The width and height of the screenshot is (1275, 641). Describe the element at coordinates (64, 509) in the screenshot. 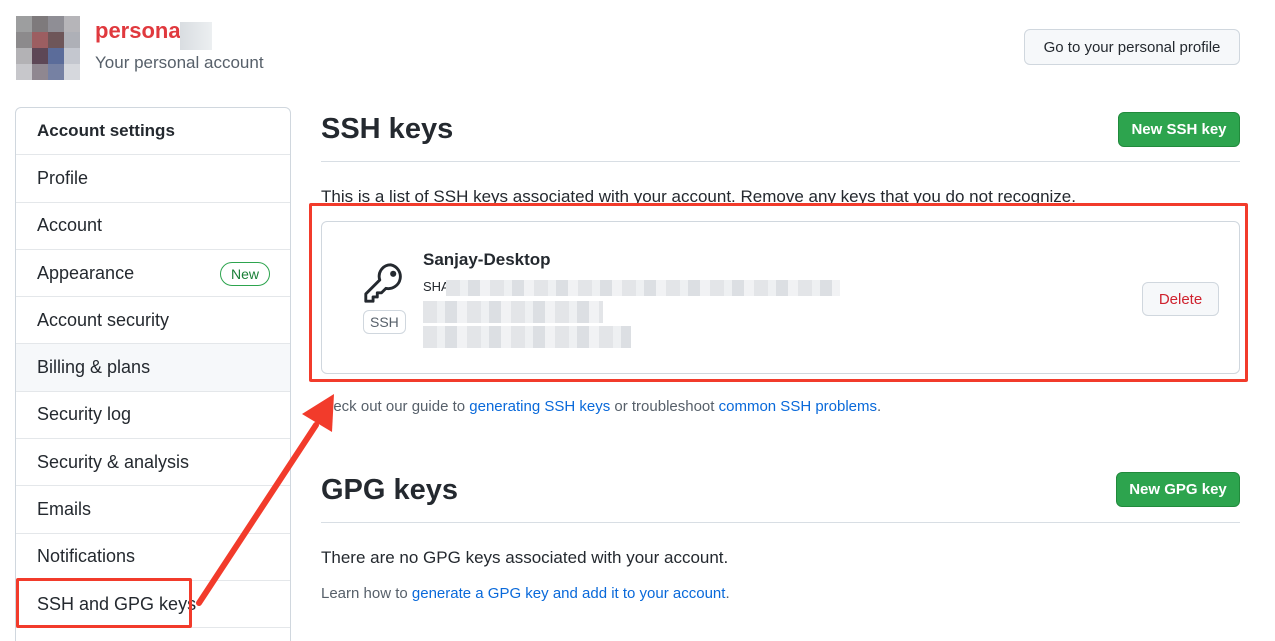

I see `sidebar-item-label: Emails` at that location.